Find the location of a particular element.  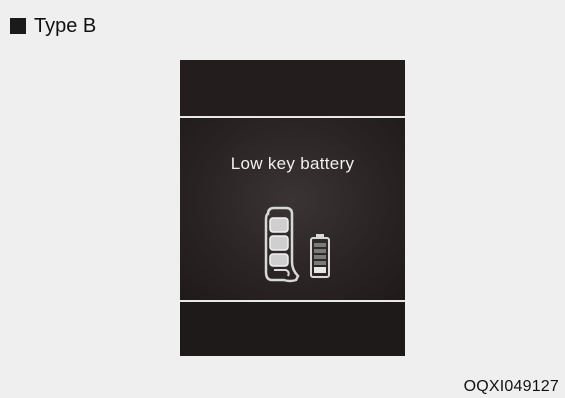

display-top-band is located at coordinates (292, 88).